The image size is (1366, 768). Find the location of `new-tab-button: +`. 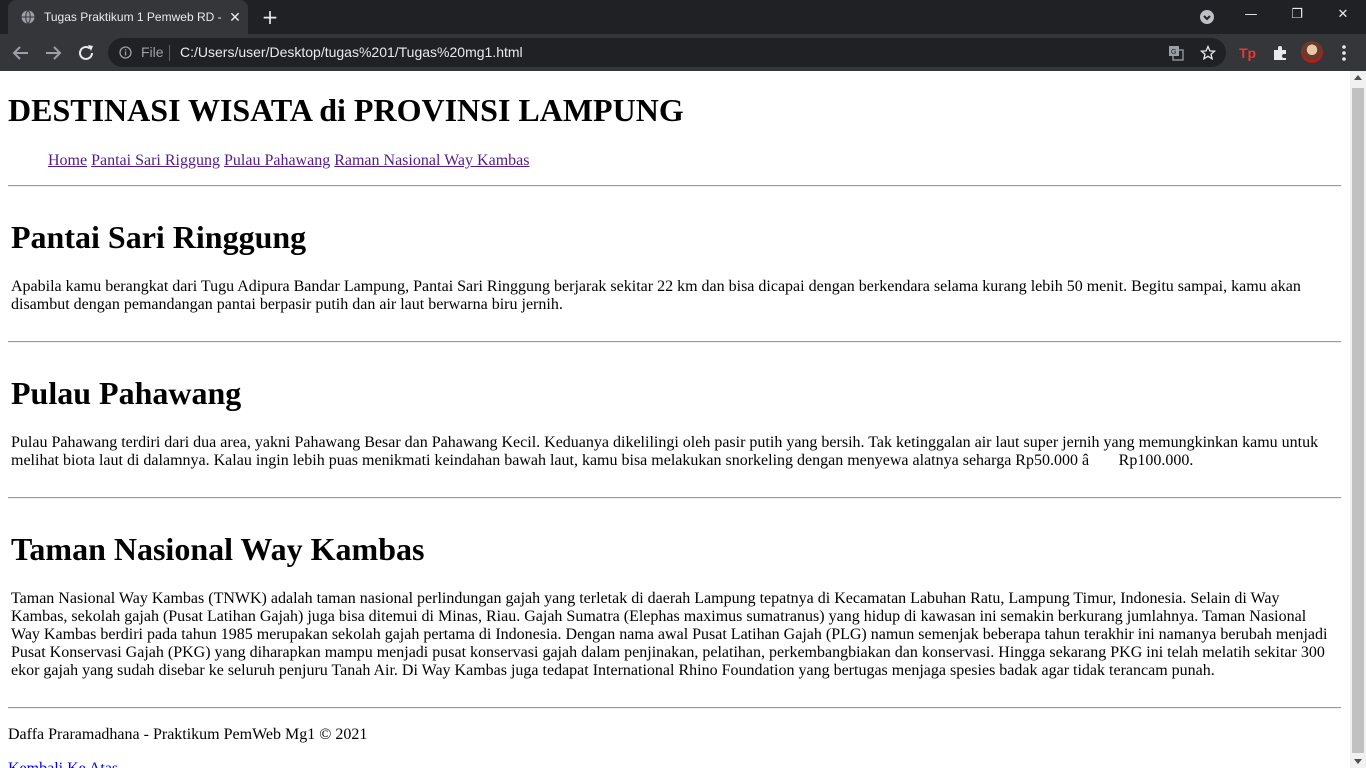

new-tab-button: + is located at coordinates (270, 17).